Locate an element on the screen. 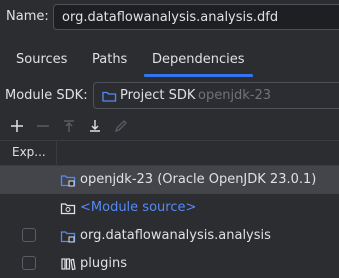 Image resolution: width=339 pixels, height=278 pixels. library-icon is located at coordinates (68, 264).